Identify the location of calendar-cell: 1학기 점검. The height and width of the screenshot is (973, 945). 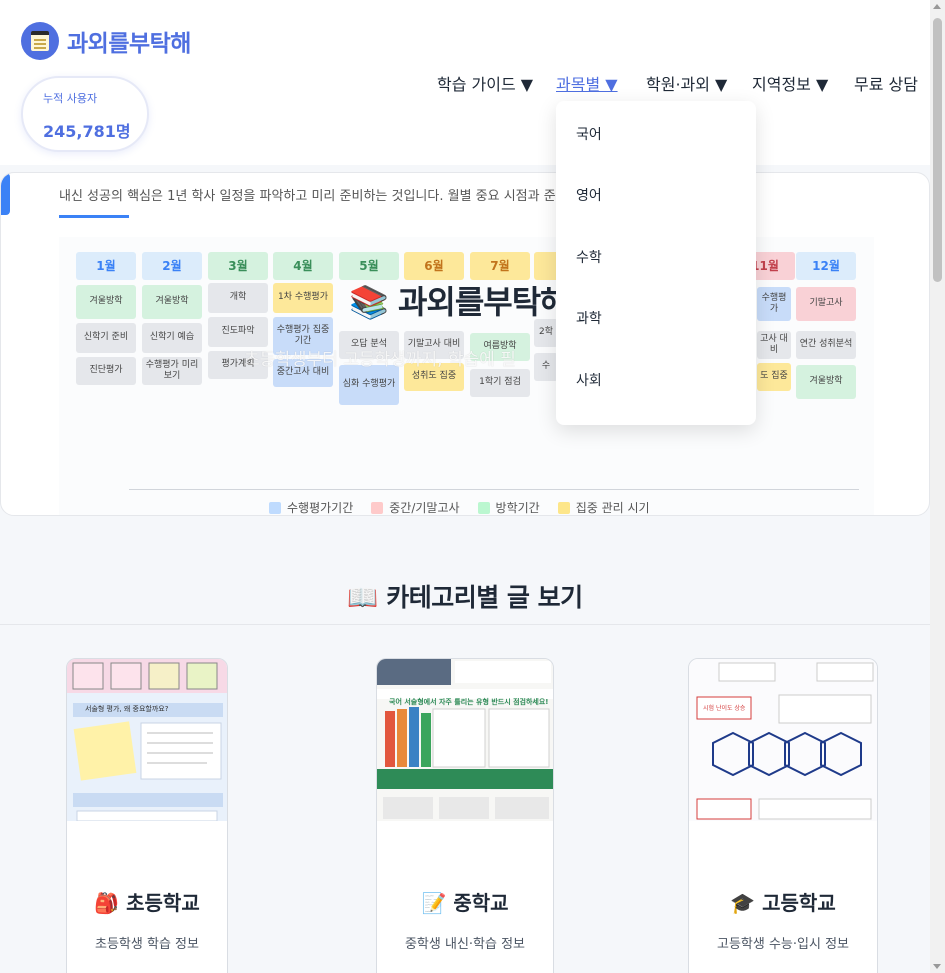
(500, 383).